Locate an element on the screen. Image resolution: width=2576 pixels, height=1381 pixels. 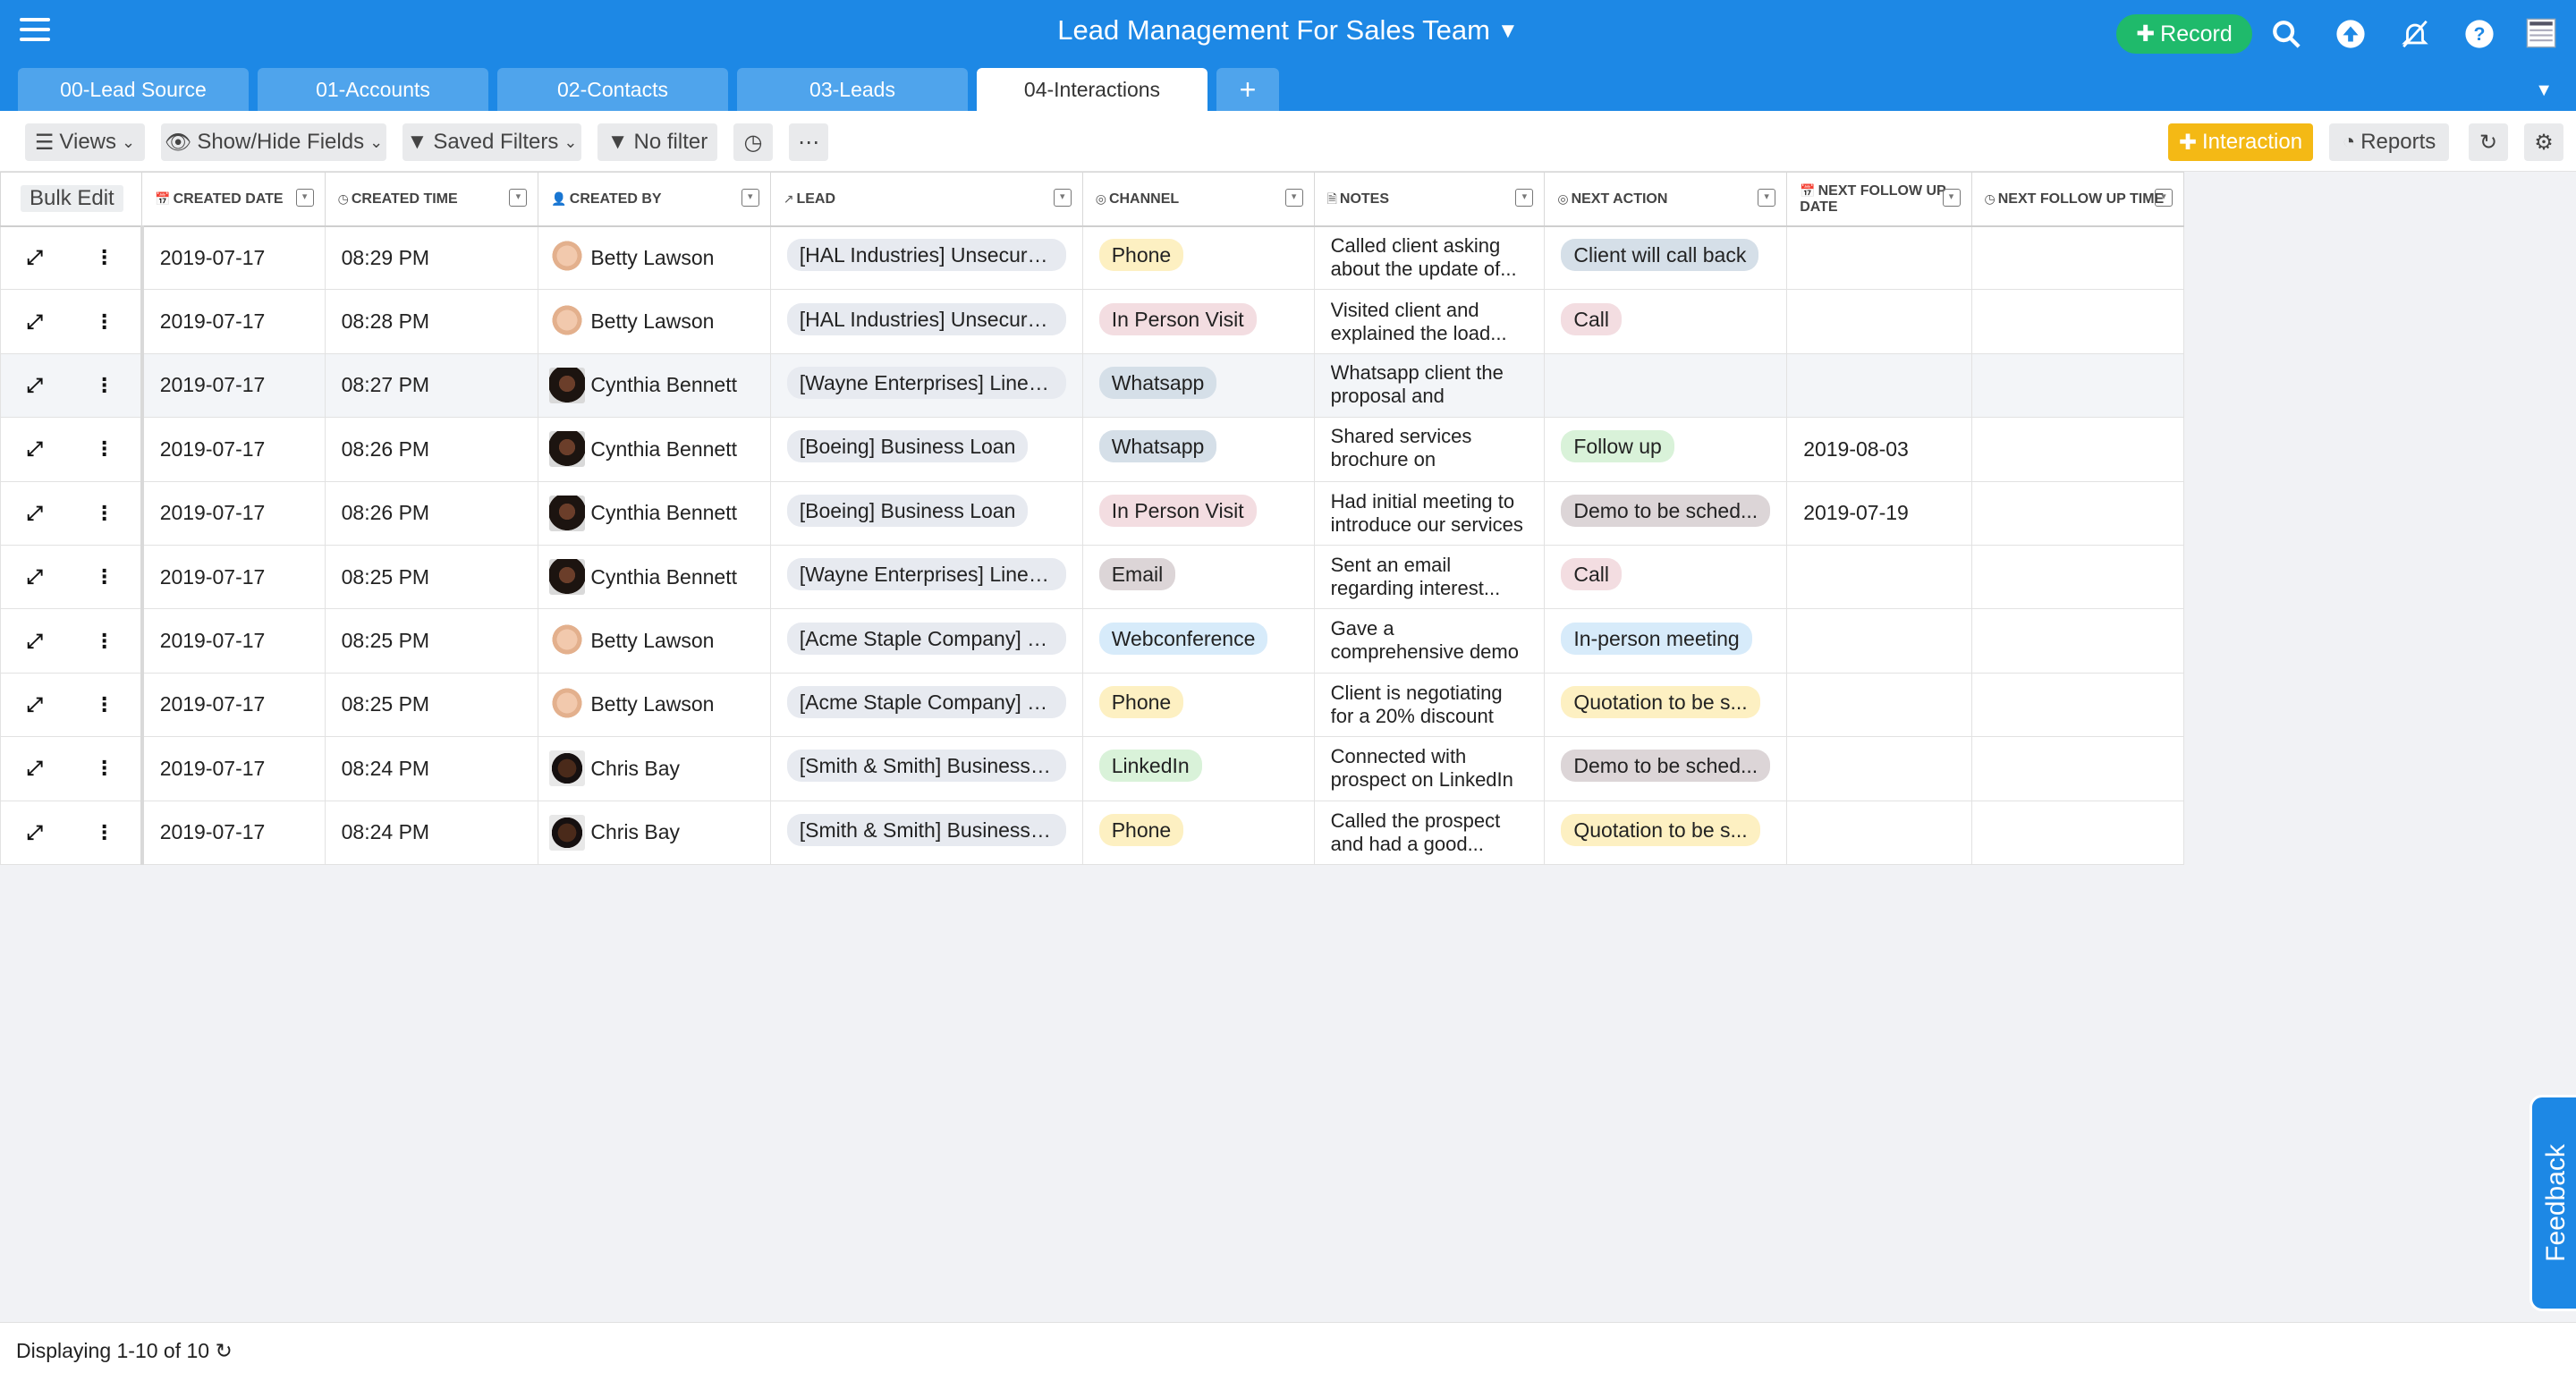
cell-created-time: 08:27 PM is located at coordinates (431, 385).